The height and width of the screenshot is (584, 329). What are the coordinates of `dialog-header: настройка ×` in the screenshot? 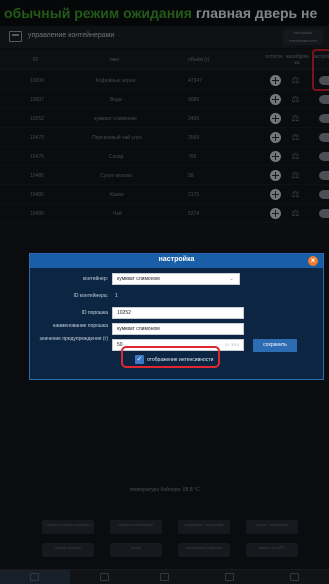 It's located at (176, 261).